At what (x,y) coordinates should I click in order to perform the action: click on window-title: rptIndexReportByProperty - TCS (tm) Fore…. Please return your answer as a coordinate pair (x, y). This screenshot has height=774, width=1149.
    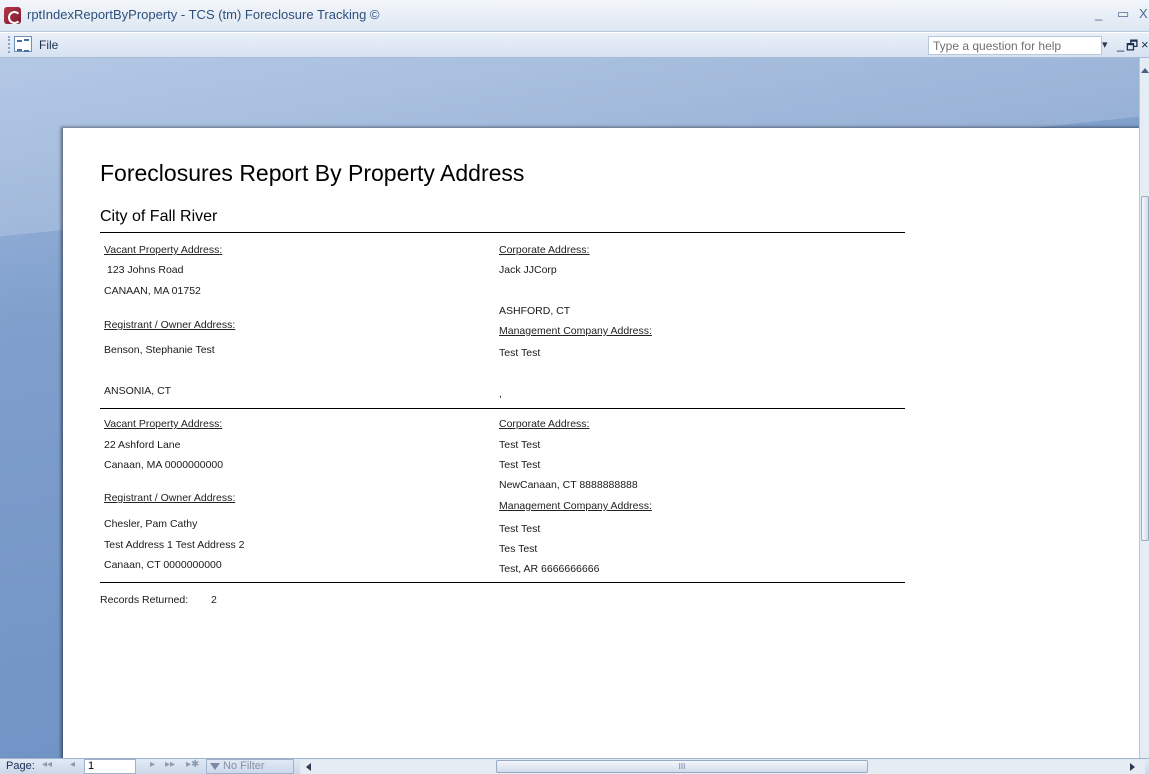
    Looking at the image, I should click on (203, 14).